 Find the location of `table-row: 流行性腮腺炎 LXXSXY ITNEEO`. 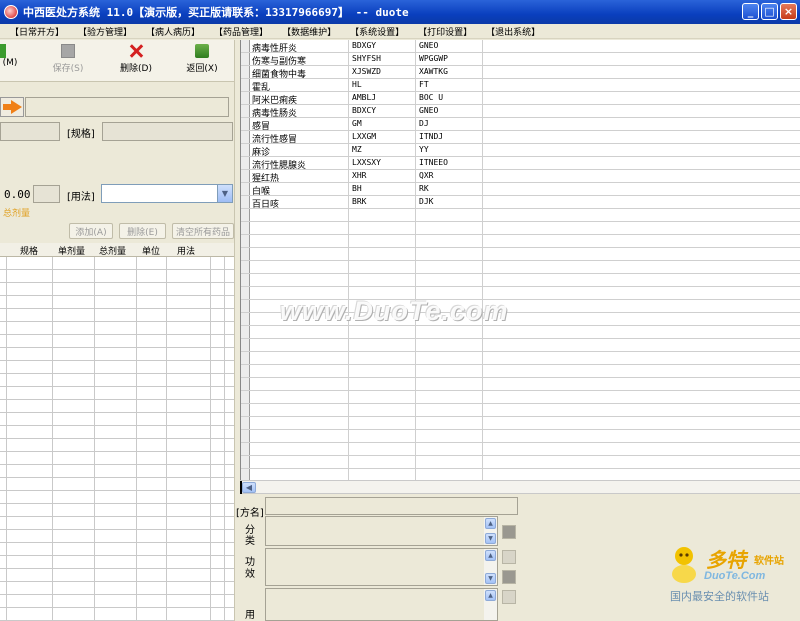

table-row: 流行性腮腺炎 LXXSXY ITNEEO is located at coordinates (520, 164).